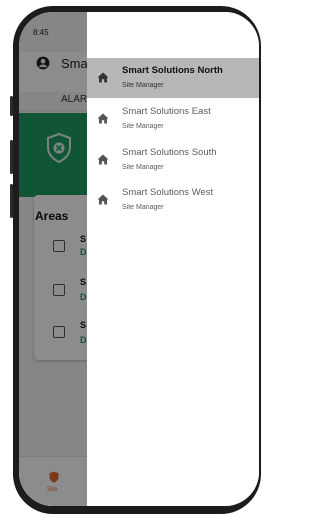 This screenshot has width=320, height=514. I want to click on site-name: Smart Solutions East, so click(166, 111).